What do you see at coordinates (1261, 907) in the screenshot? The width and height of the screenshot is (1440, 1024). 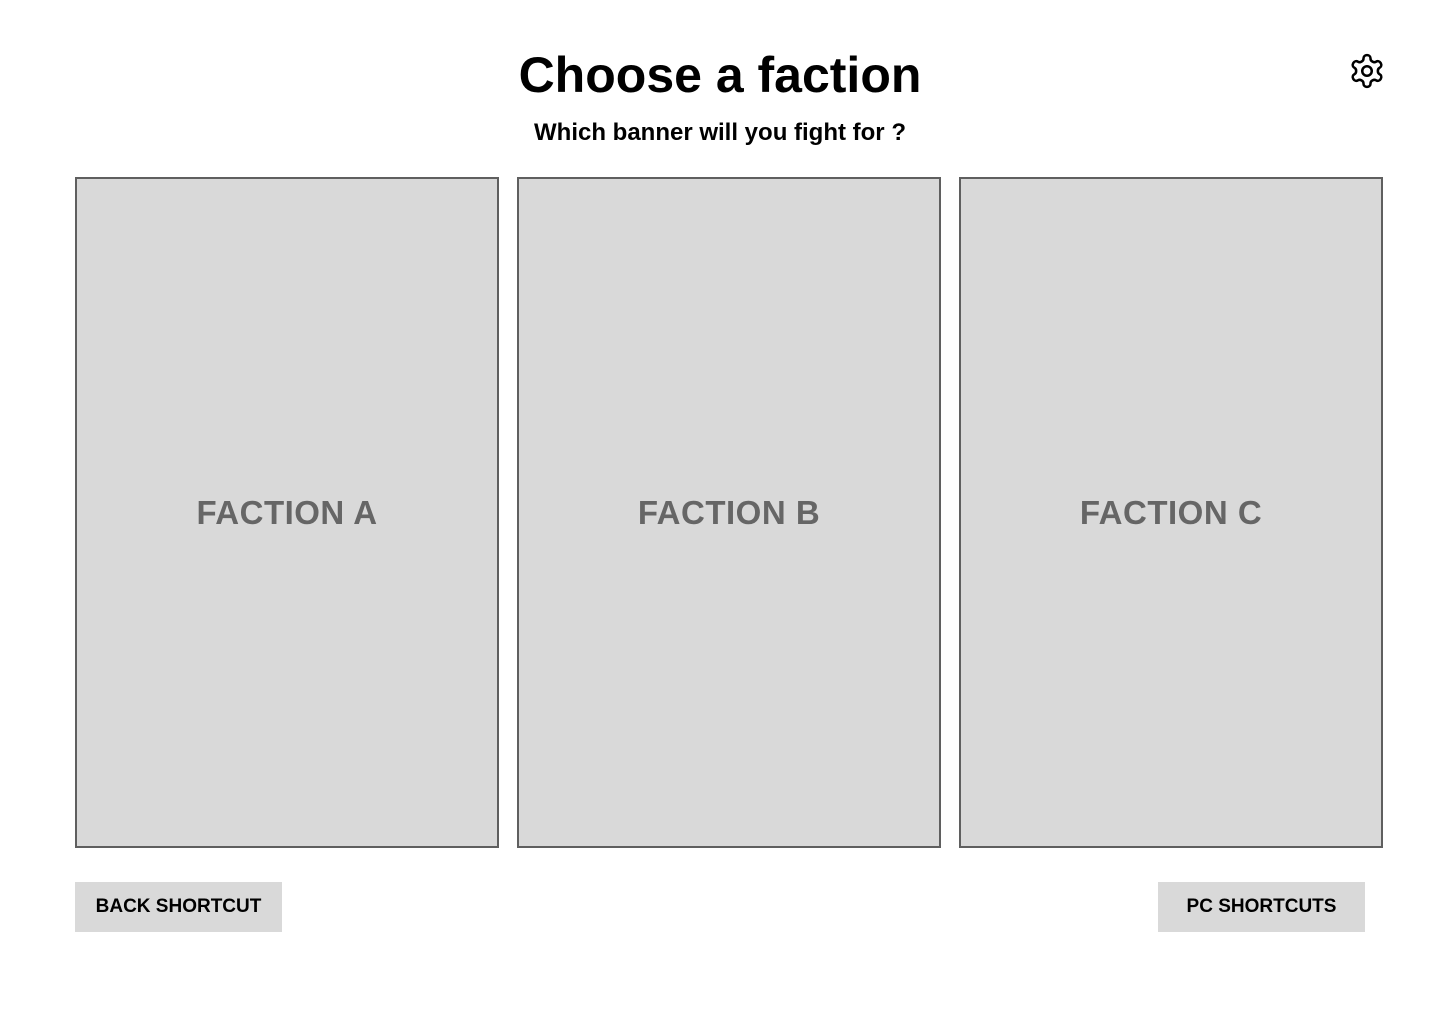 I see `pc-shortcuts-button: PC SHORTCUTS` at bounding box center [1261, 907].